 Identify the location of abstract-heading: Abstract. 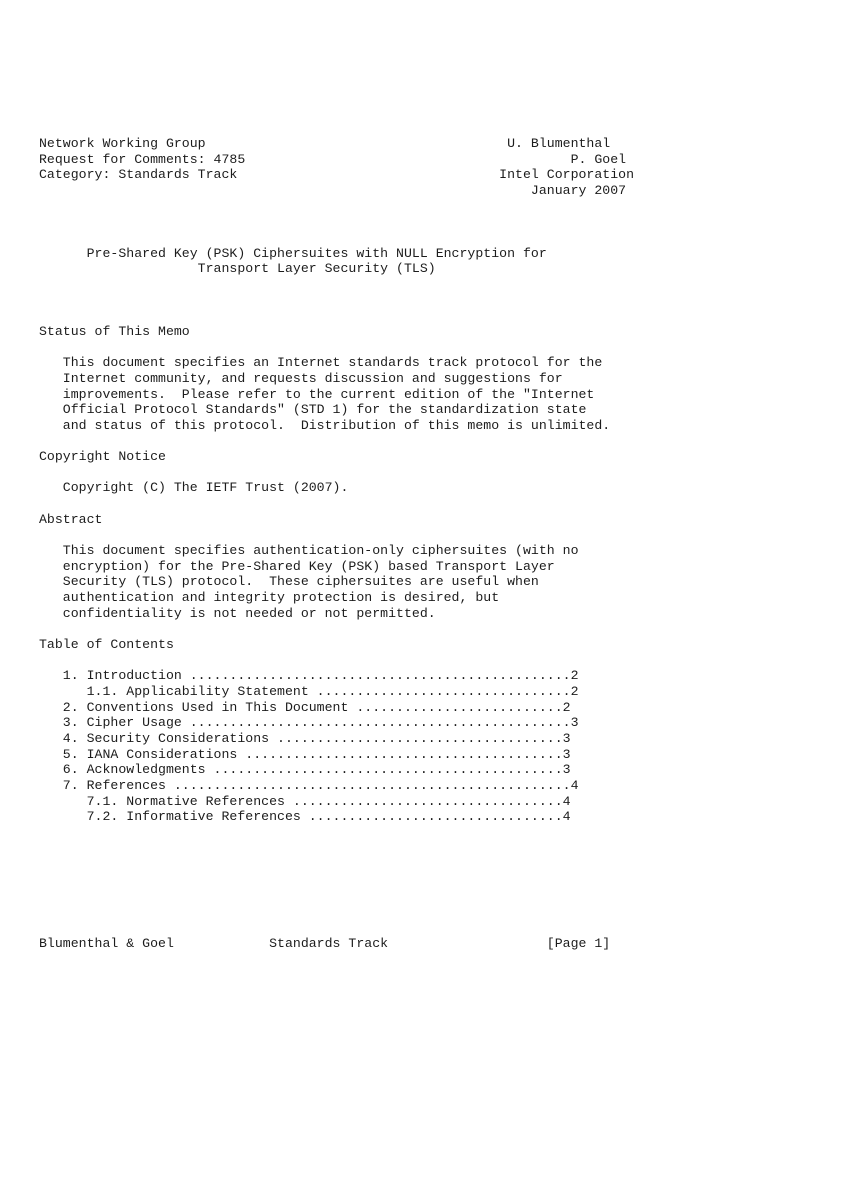
(71, 519).